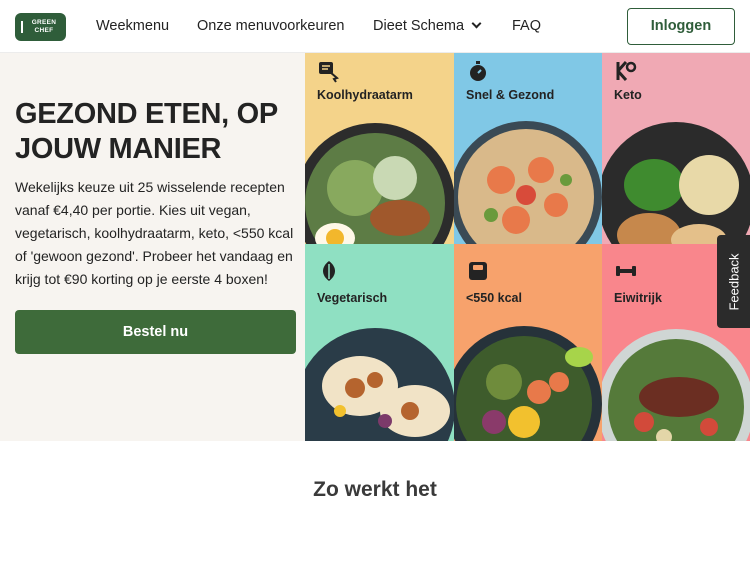 The width and height of the screenshot is (750, 563). I want to click on tile-label: <550 kcal, so click(494, 298).